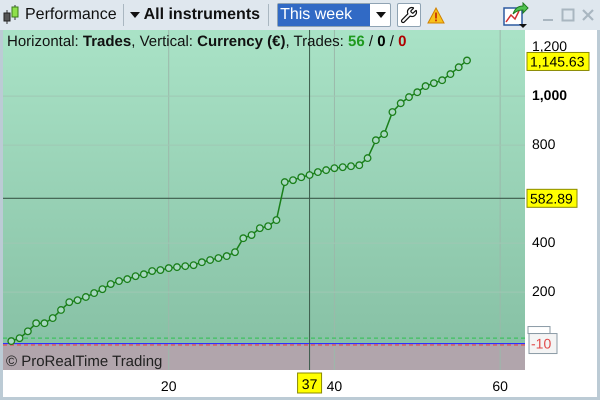  Describe the element at coordinates (84, 361) in the screenshot. I see `copyright-text: © ProRealTime Trading` at that location.